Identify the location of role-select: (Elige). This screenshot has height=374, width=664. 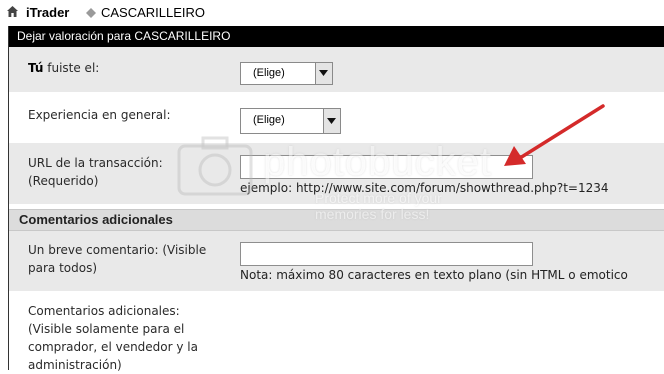
(286, 73).